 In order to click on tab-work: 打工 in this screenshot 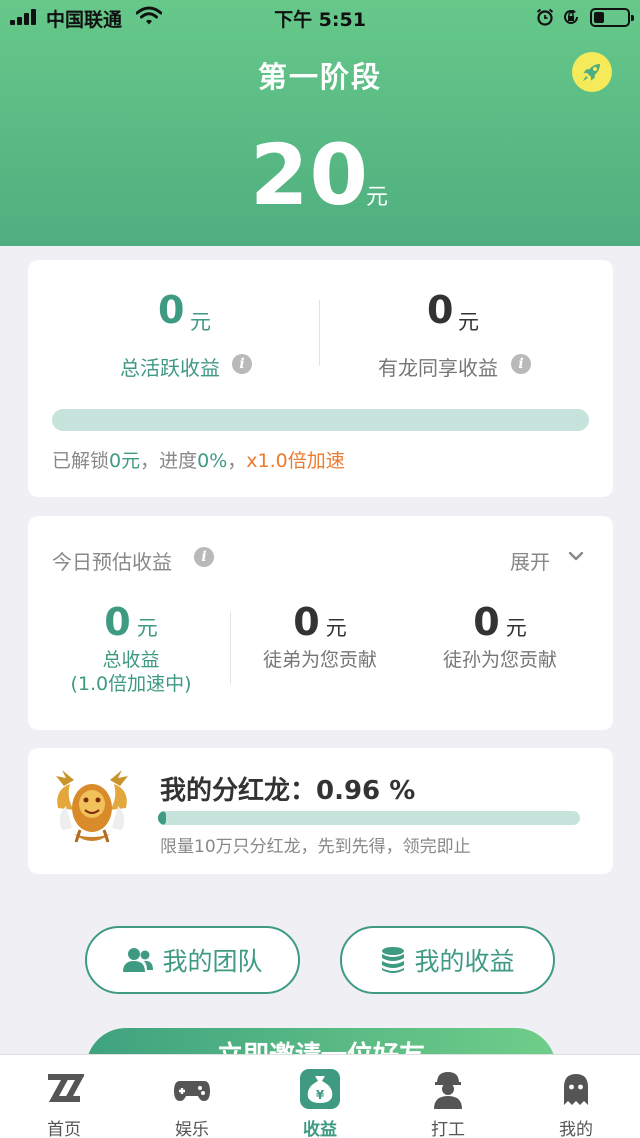, I will do `click(448, 1096)`.